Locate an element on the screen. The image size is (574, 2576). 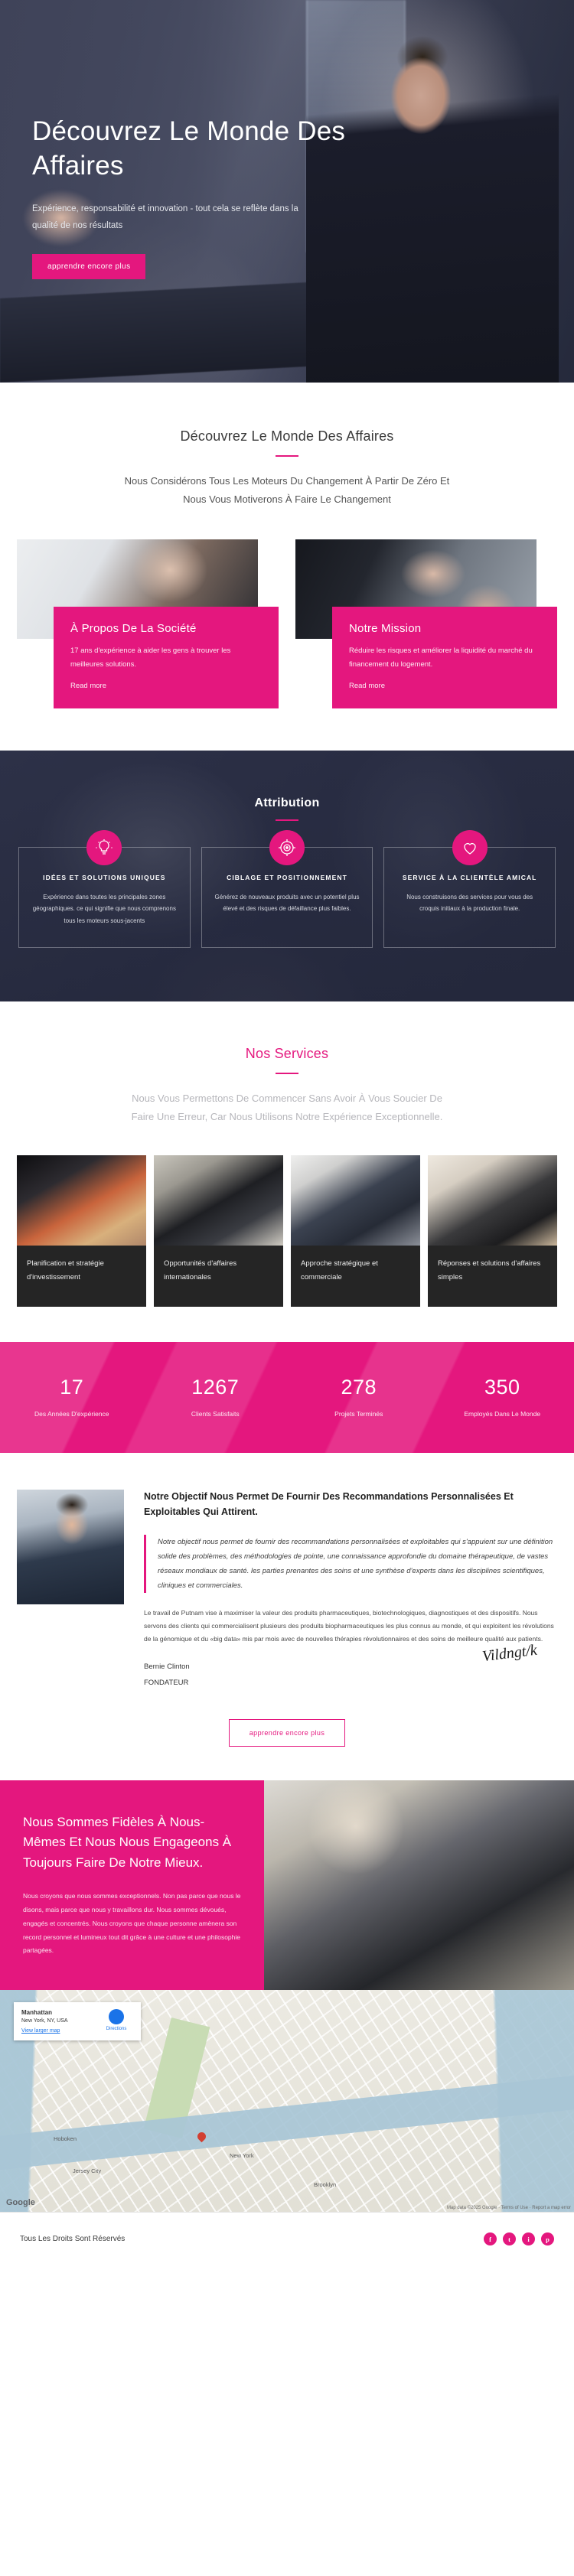
feature-title: CIBLAGE ET POSITIONNEMENT is located at coordinates (287, 878).